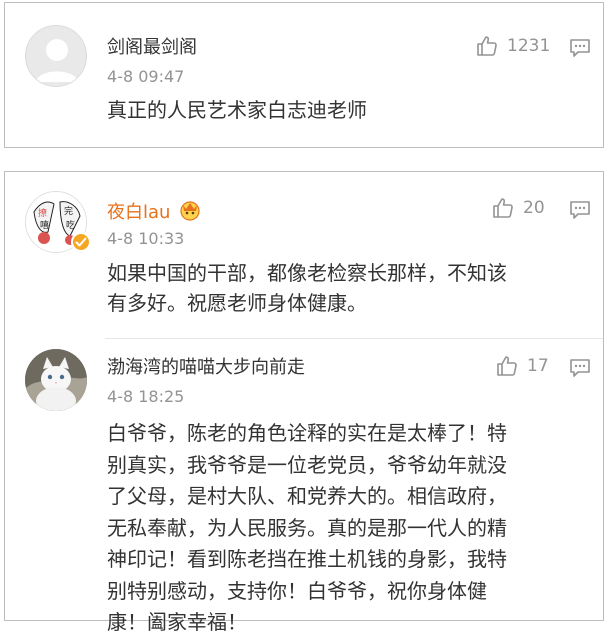  Describe the element at coordinates (44, 225) in the screenshot. I see `svg-text: 嘻` at that location.